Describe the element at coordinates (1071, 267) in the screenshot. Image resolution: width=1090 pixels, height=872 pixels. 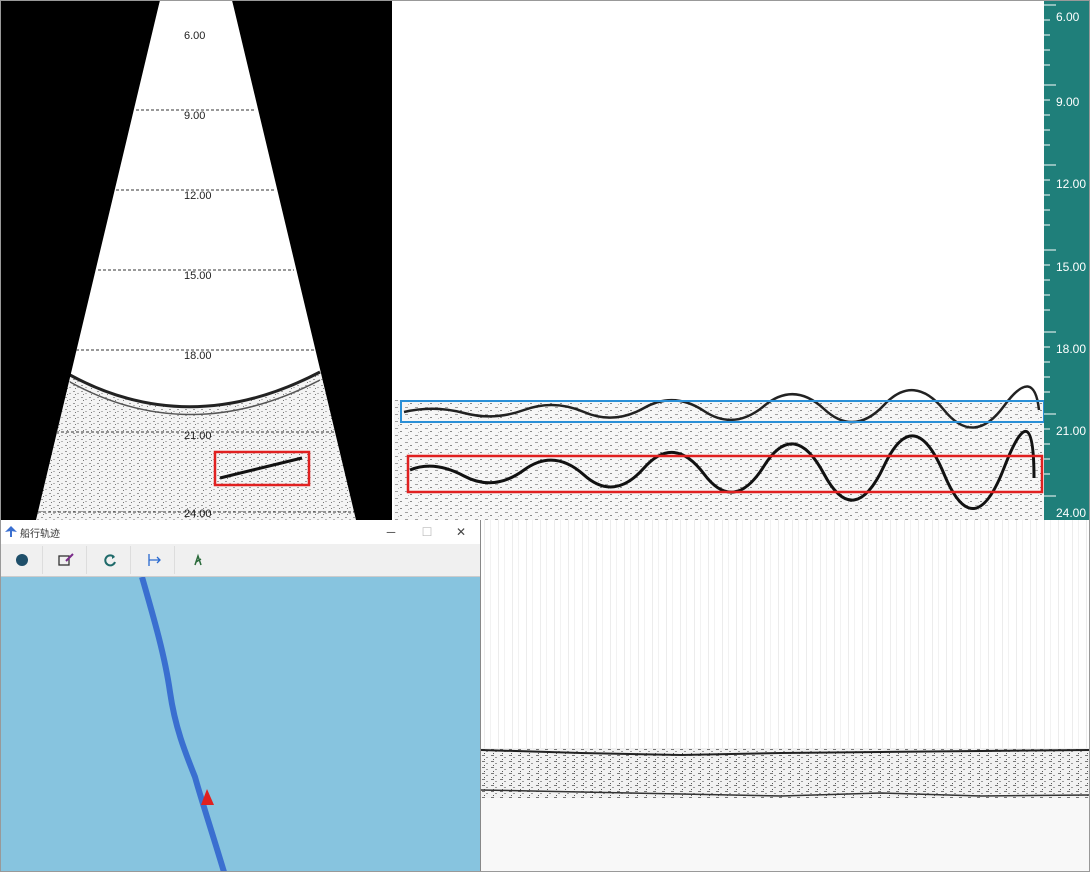
I see `ruler-label: 15.00` at that location.